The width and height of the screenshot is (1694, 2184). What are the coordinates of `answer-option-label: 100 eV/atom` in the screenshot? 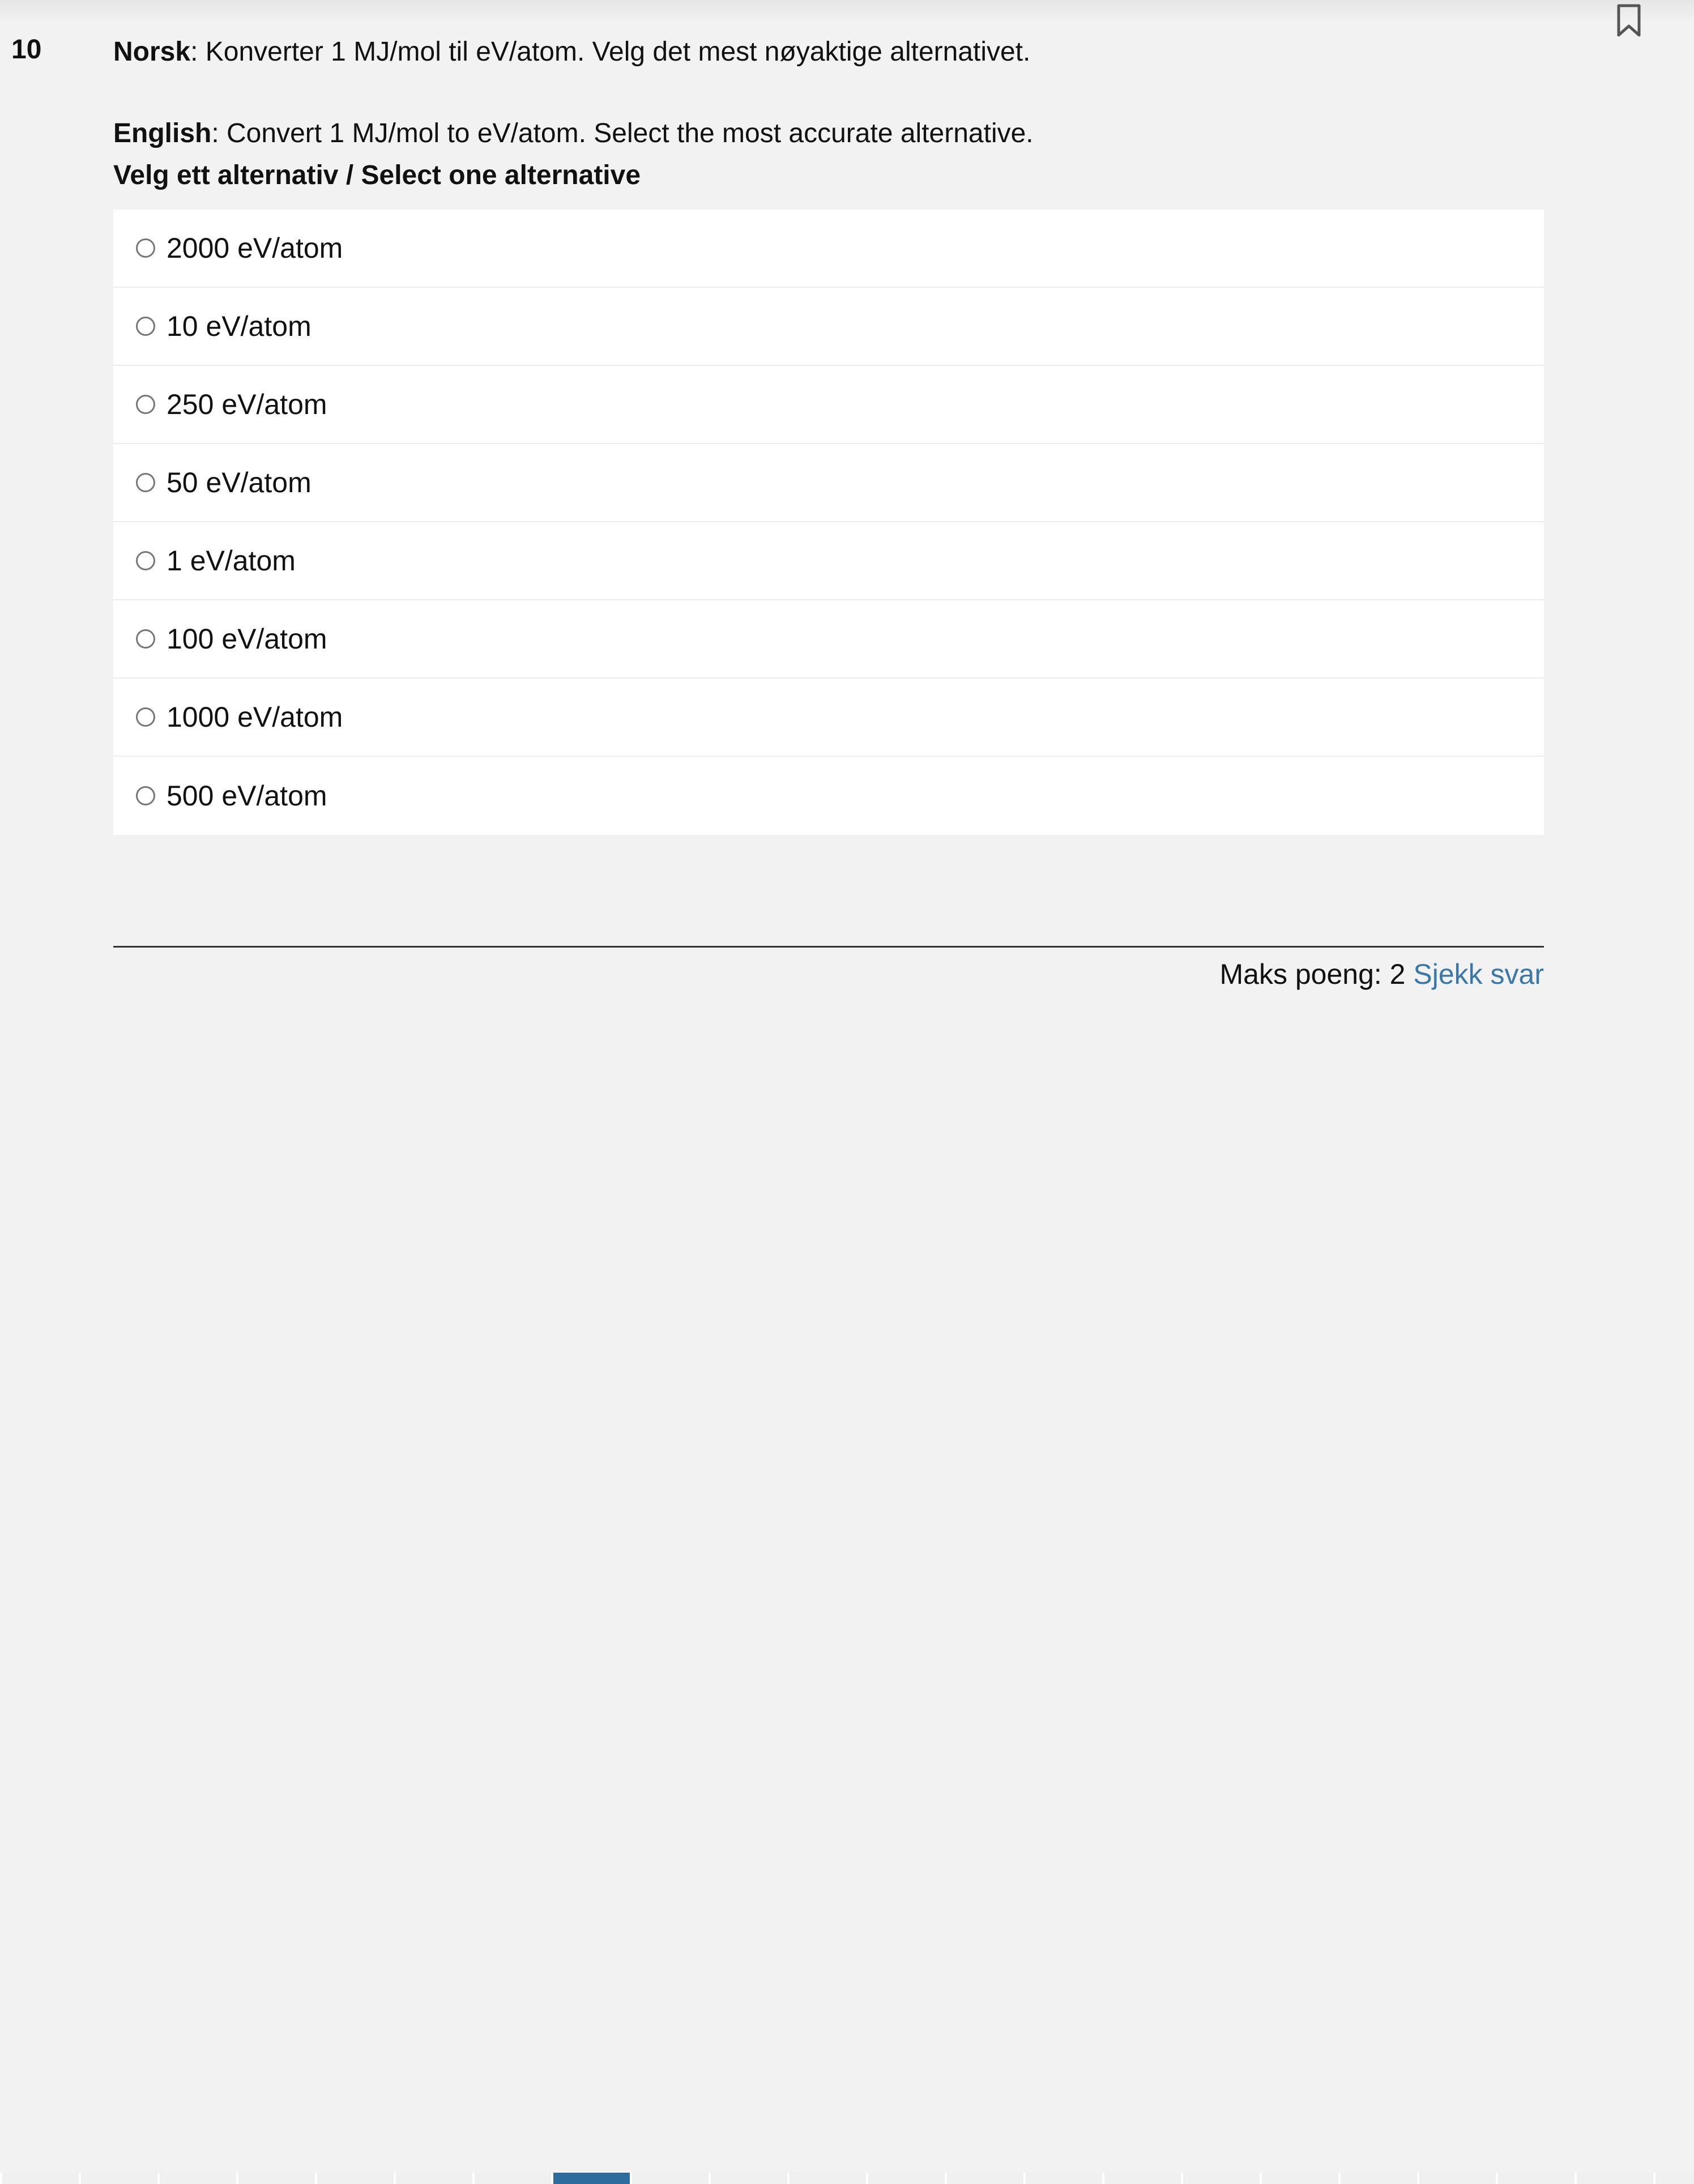 It's located at (247, 639).